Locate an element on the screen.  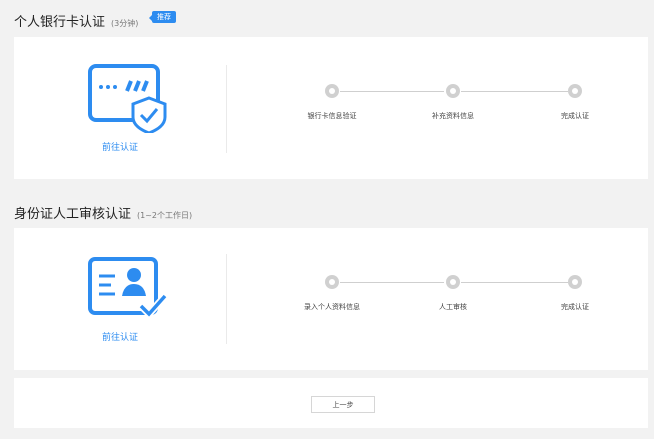
bank-section-title: 个人银行卡认证 (3分钟) is located at coordinates (76, 20).